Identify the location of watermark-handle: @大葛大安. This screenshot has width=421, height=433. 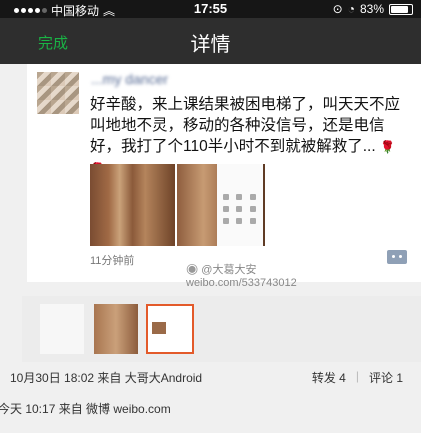
(229, 270).